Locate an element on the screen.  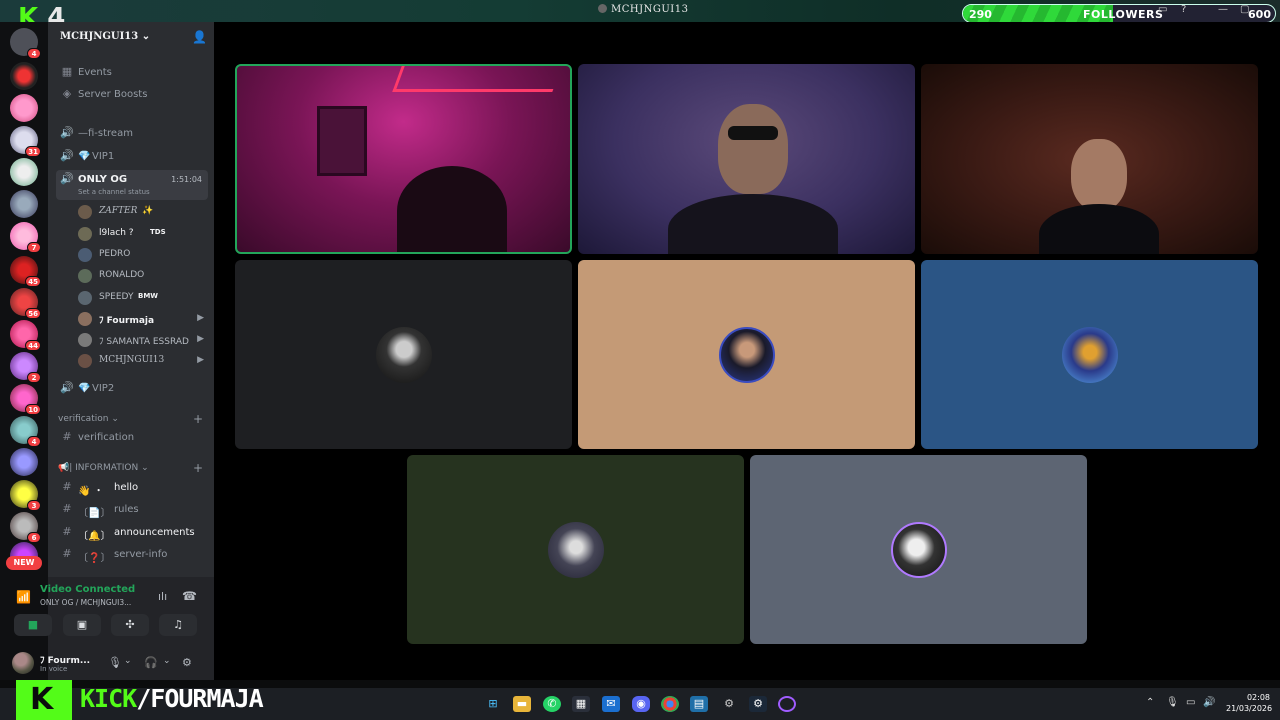
neon-light is located at coordinates (477, 79).